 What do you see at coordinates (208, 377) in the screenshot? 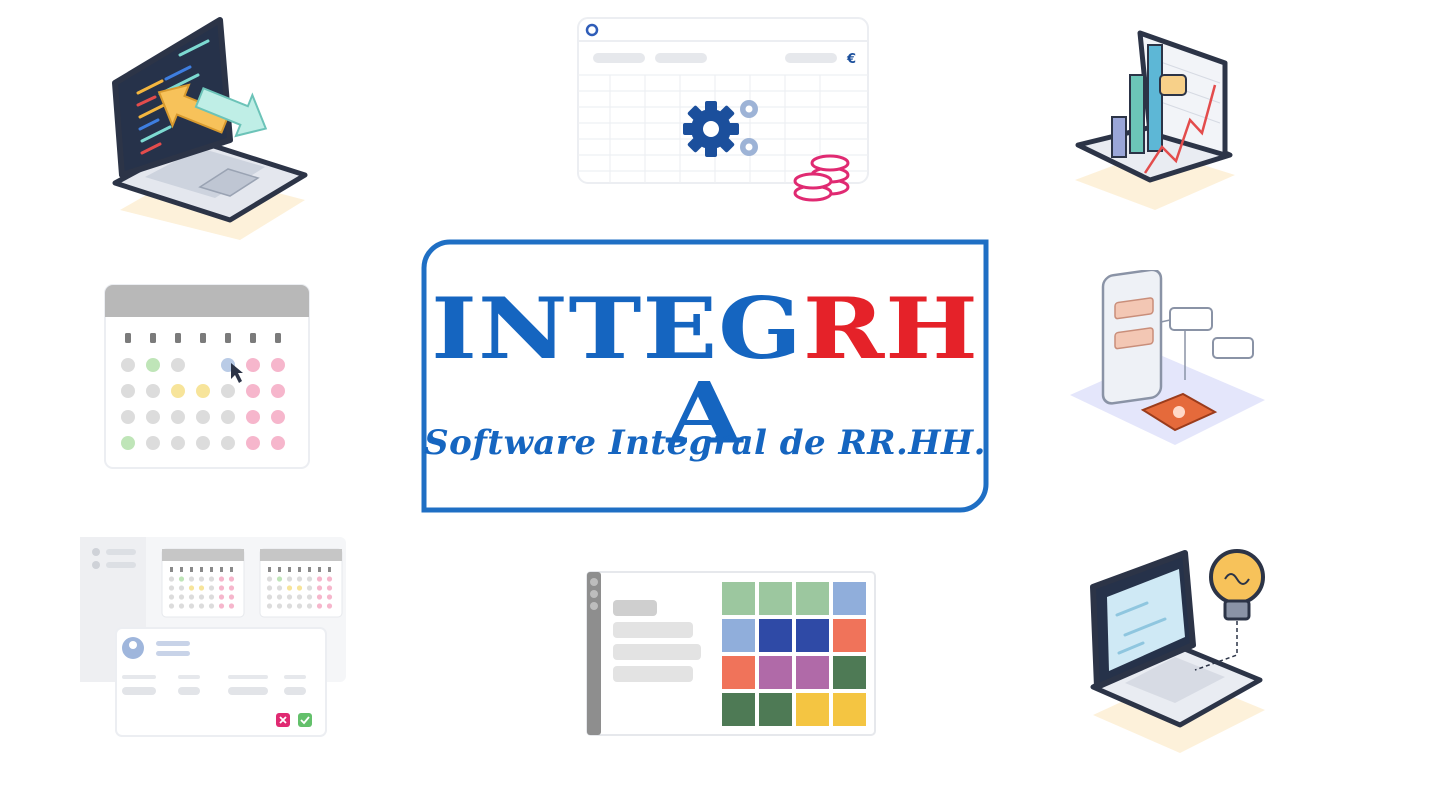
I see `calendar-icon` at bounding box center [208, 377].